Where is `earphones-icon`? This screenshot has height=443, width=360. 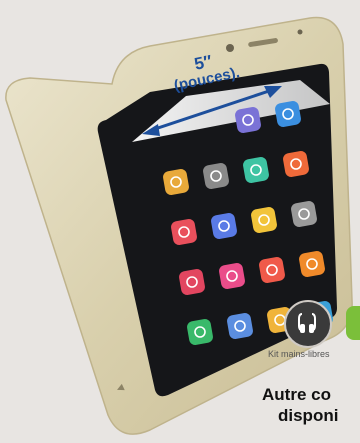 earphones-icon is located at coordinates (308, 324).